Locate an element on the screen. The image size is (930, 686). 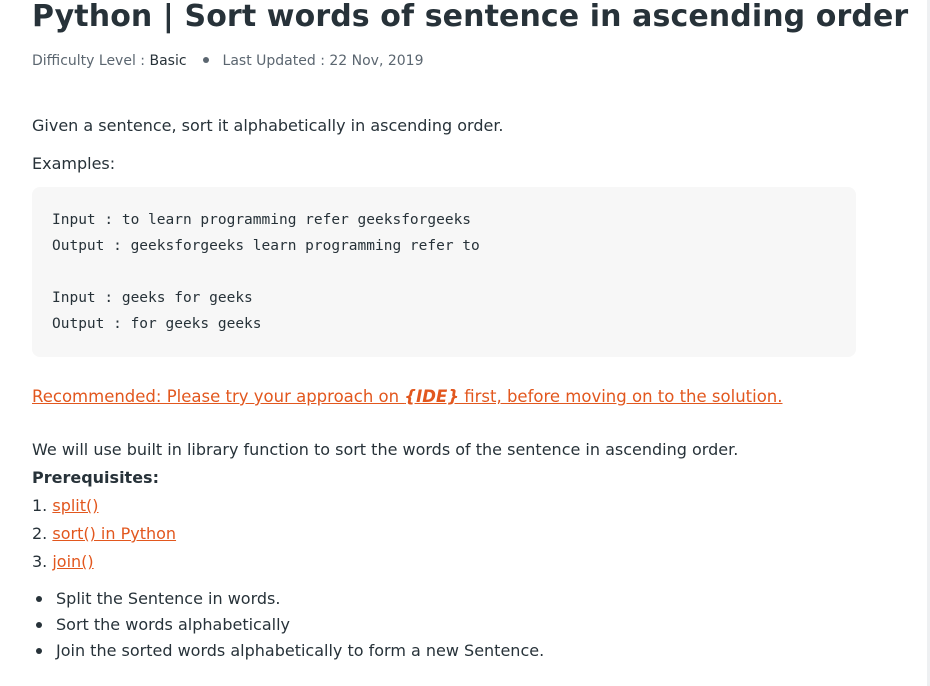
prereq-number: 2. is located at coordinates (42, 533).